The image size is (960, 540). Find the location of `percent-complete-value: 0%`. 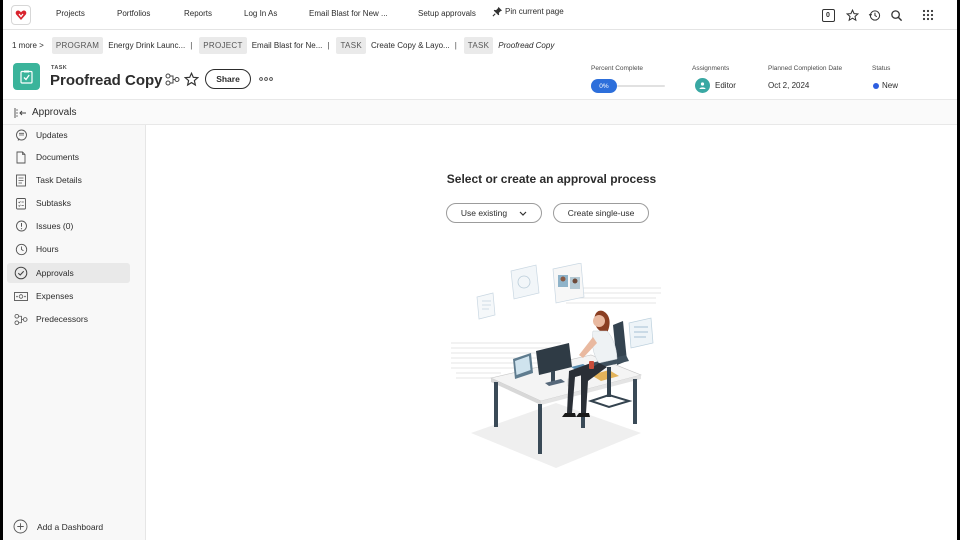

percent-complete-value: 0% is located at coordinates (604, 86).